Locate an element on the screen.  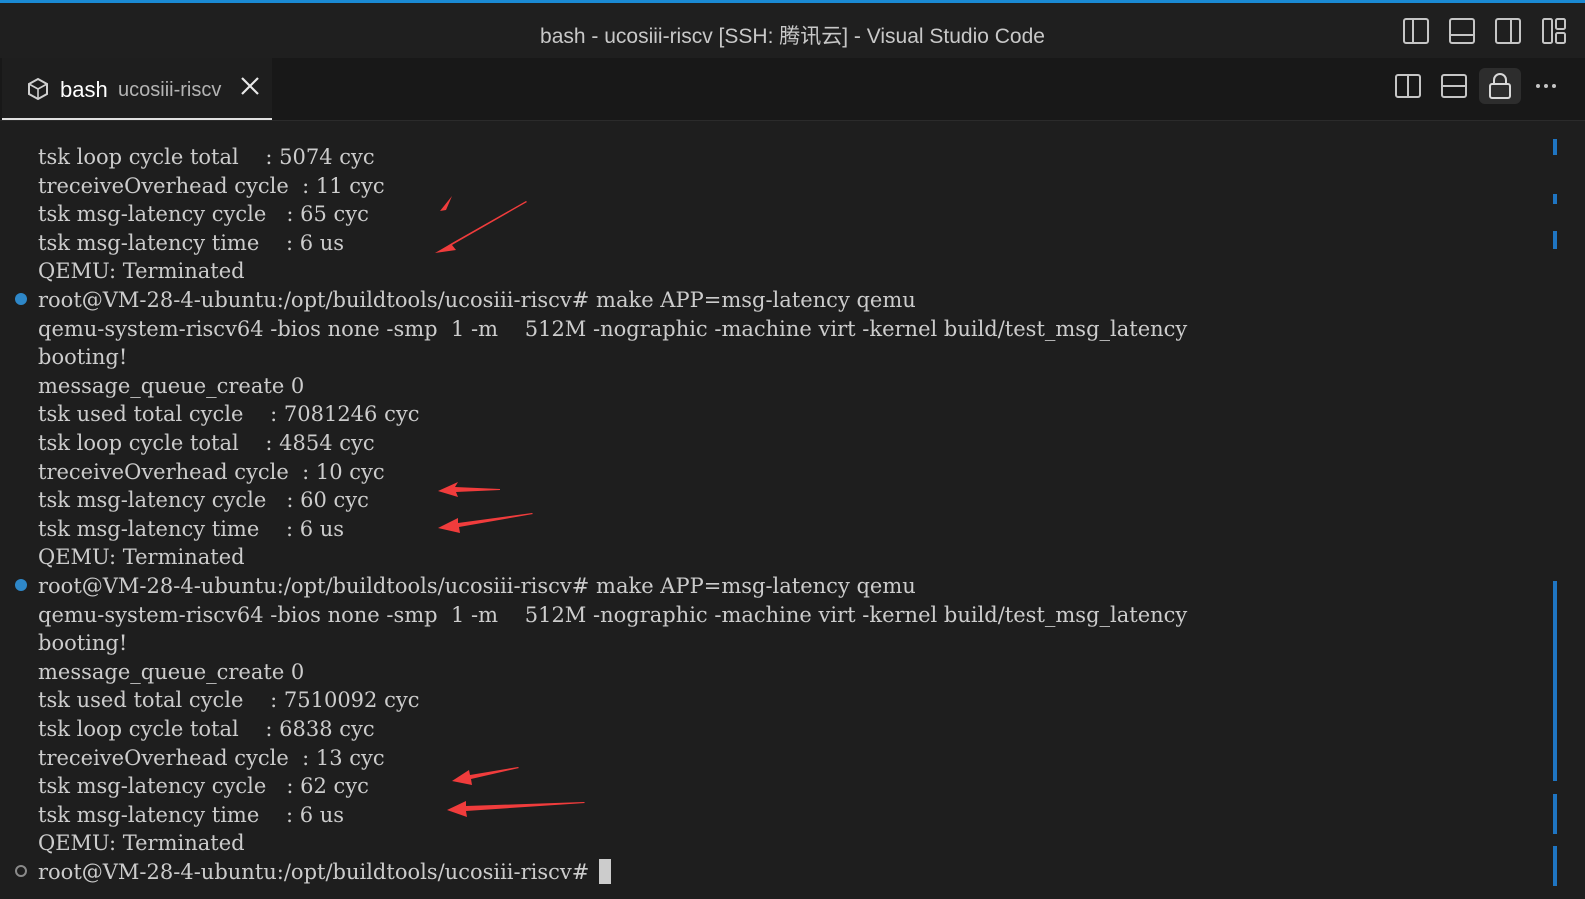
terminal-line-text: tsk loop cycle total : 6838 cyc is located at coordinates (206, 729).